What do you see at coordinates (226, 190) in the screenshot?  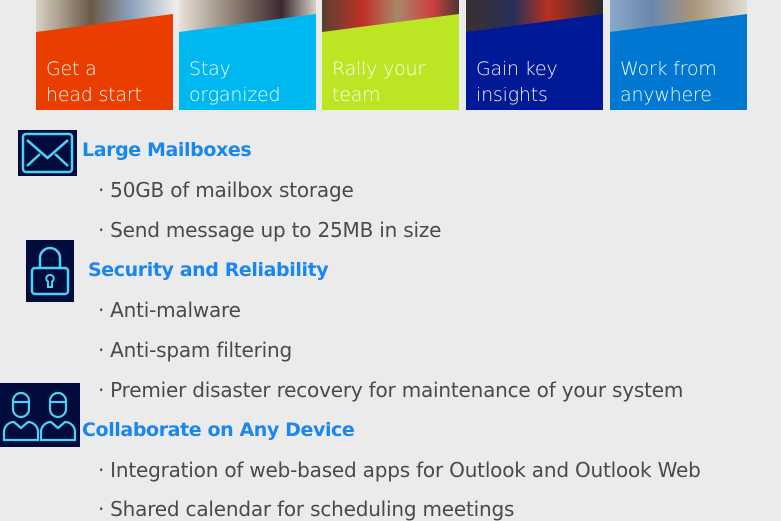 I see `list-item: · 50GB of mailbox storage` at bounding box center [226, 190].